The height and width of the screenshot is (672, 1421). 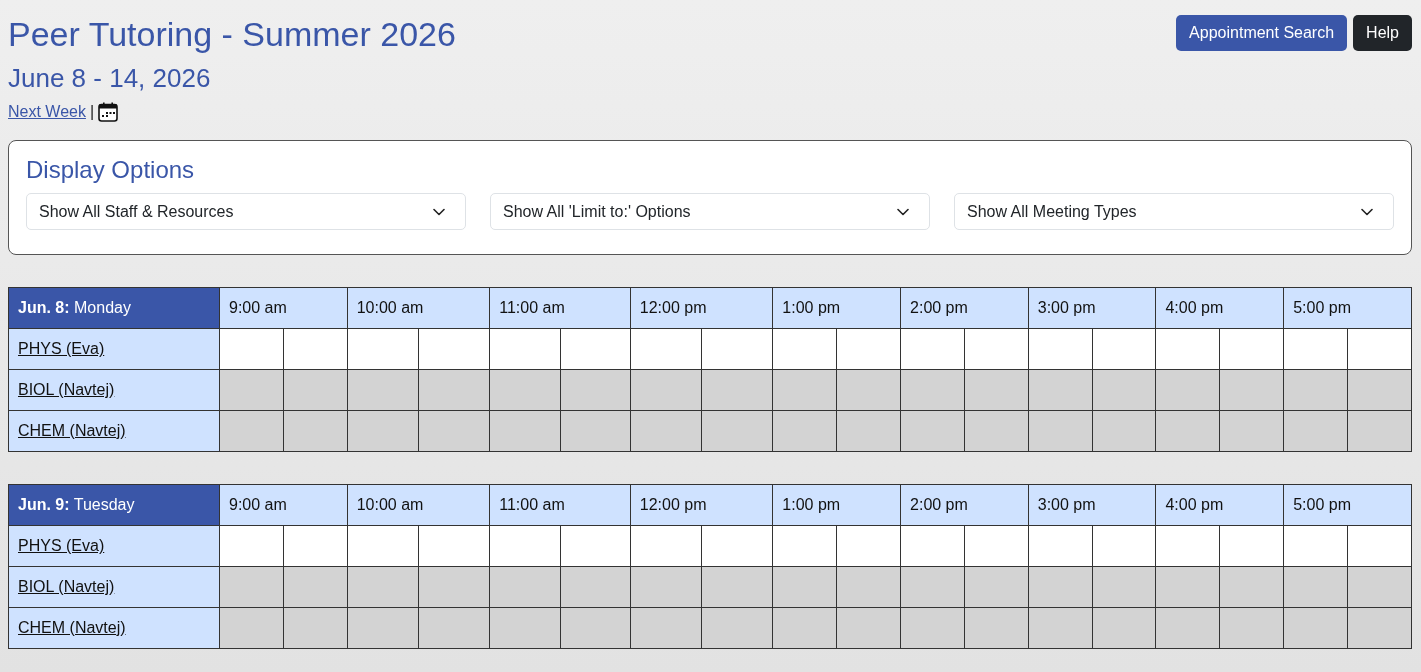 What do you see at coordinates (246, 211) in the screenshot?
I see `filter-dropdown: Show All Staff & Resources` at bounding box center [246, 211].